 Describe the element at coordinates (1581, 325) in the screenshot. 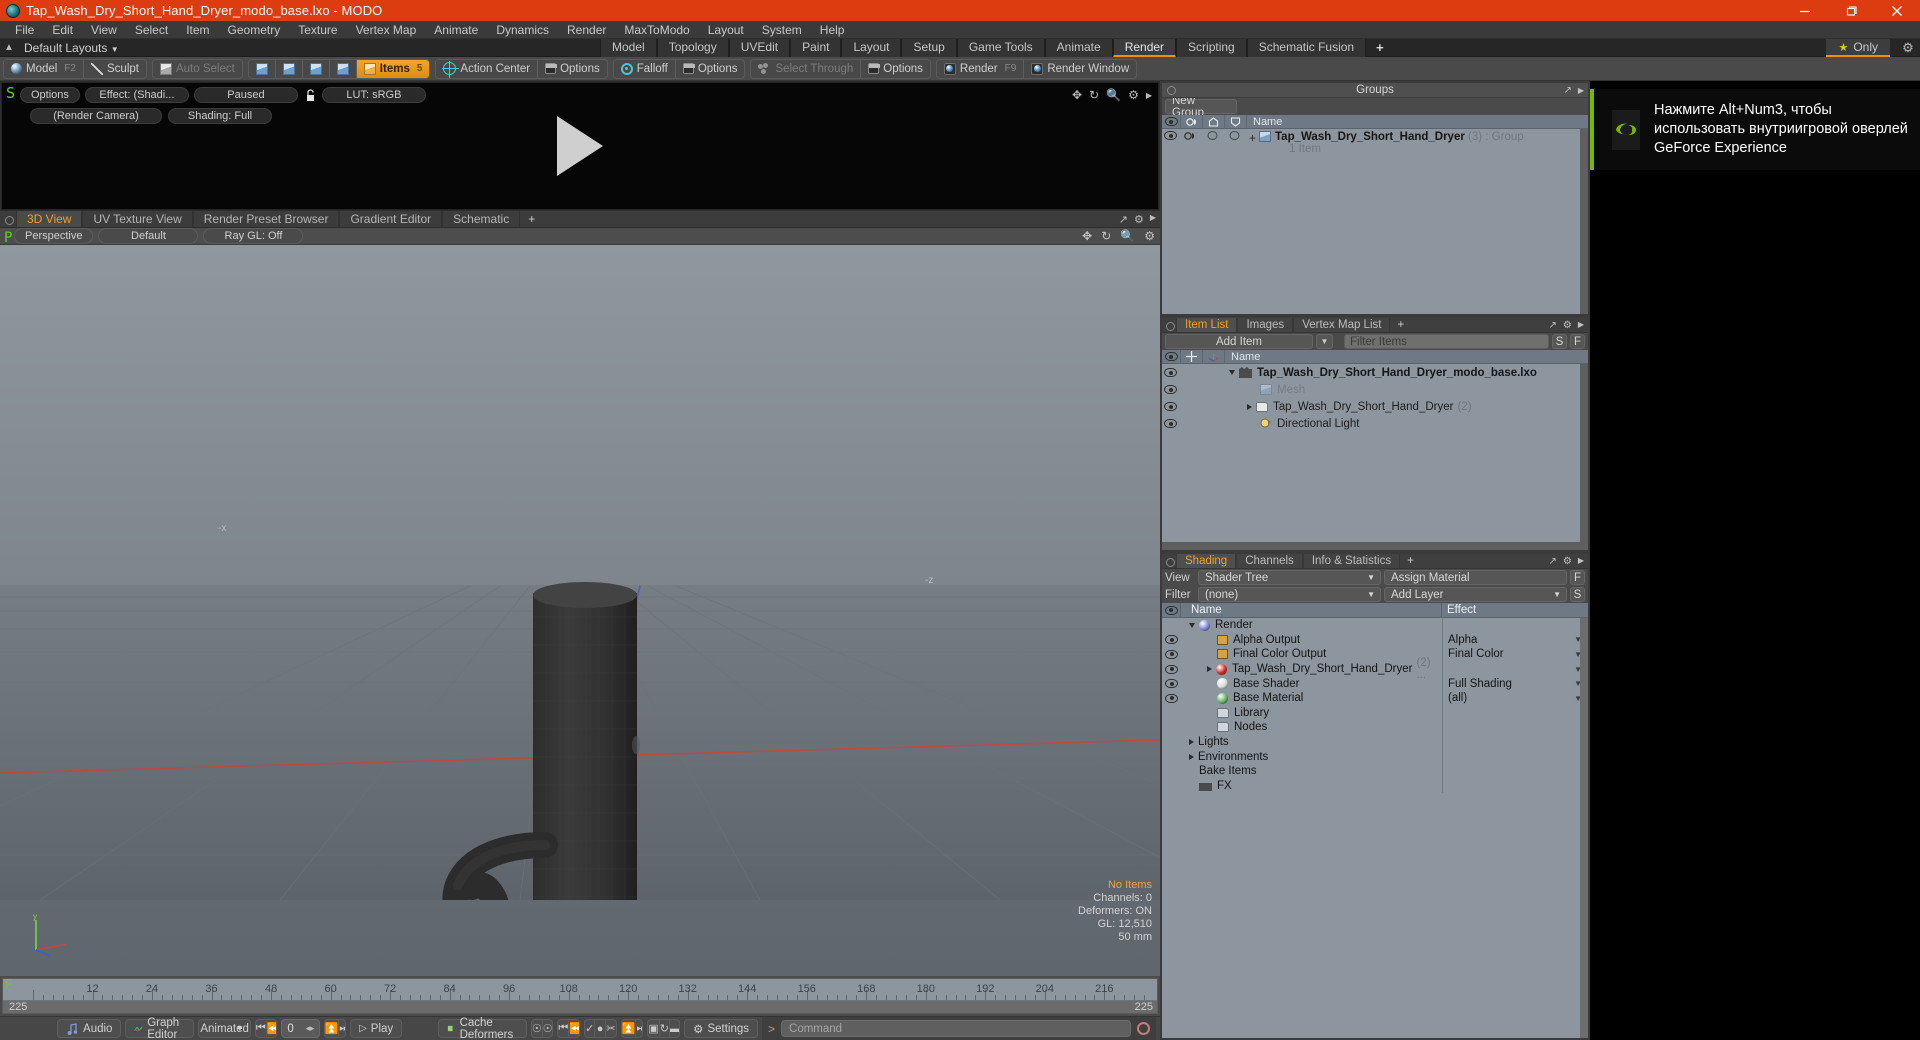

I see `more-icon: ▶` at that location.